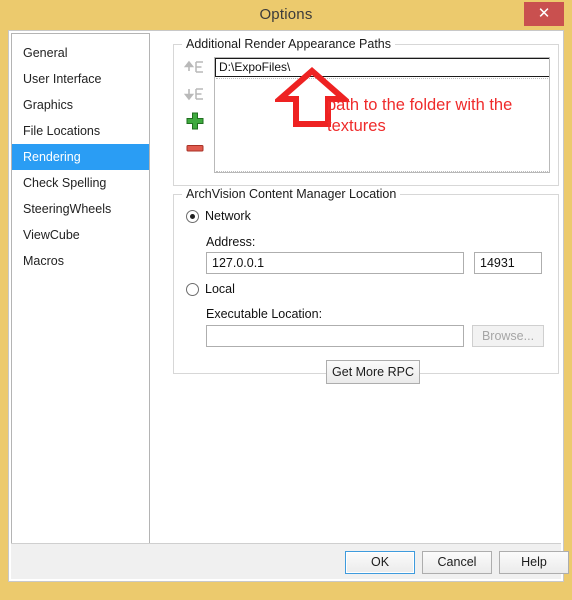 This screenshot has height=600, width=572. What do you see at coordinates (80, 79) in the screenshot?
I see `sidebar-item-user-interface: User Interface` at bounding box center [80, 79].